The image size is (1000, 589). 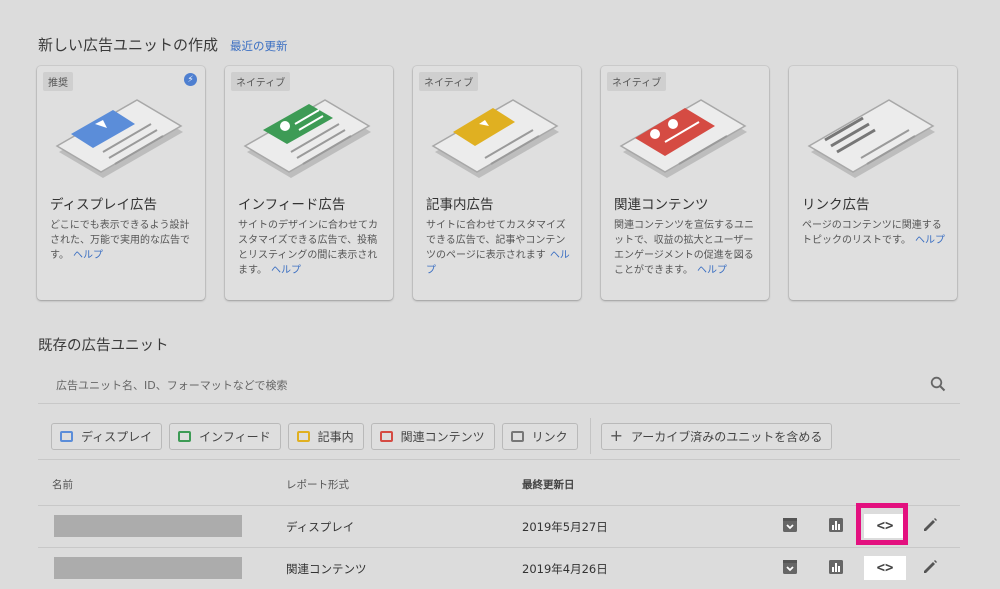 I want to click on card-title: ディスプレイ広告, so click(x=104, y=205).